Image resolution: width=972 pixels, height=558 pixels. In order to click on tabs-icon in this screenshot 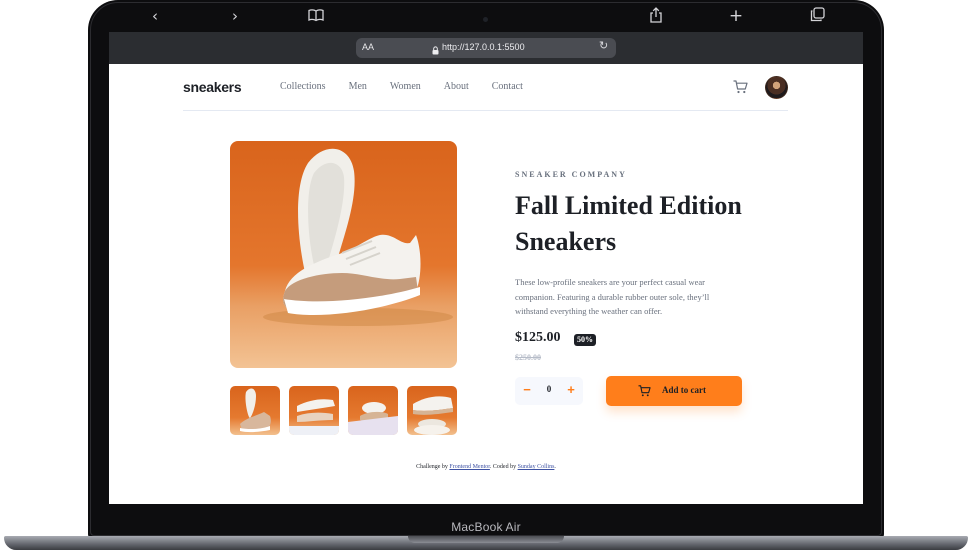, I will do `click(817, 16)`.